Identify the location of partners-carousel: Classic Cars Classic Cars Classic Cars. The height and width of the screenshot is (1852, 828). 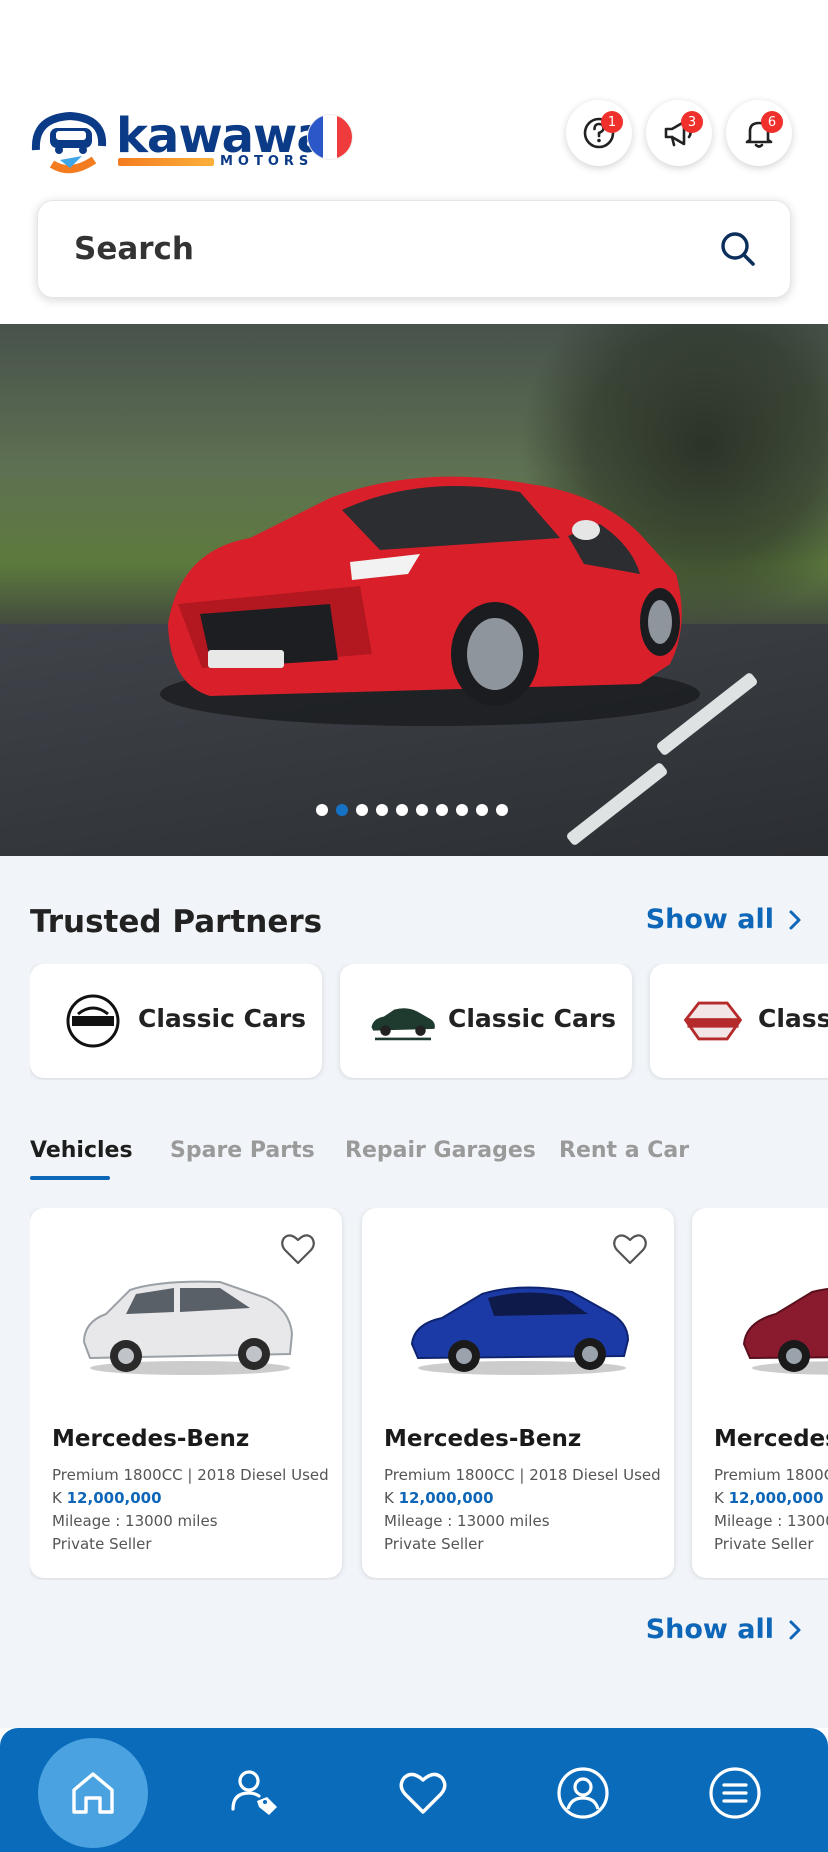
(429, 1022).